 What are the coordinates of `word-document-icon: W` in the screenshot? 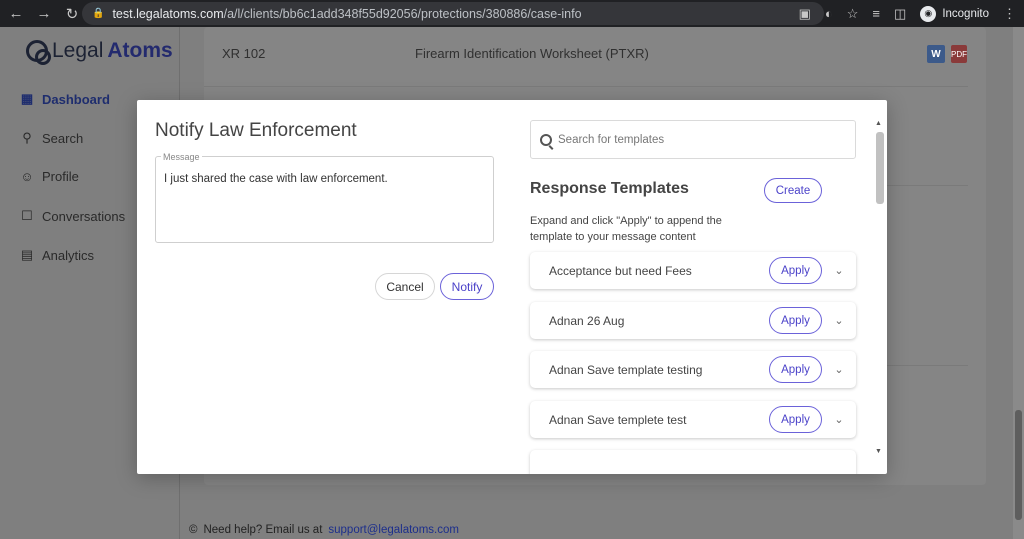 It's located at (936, 54).